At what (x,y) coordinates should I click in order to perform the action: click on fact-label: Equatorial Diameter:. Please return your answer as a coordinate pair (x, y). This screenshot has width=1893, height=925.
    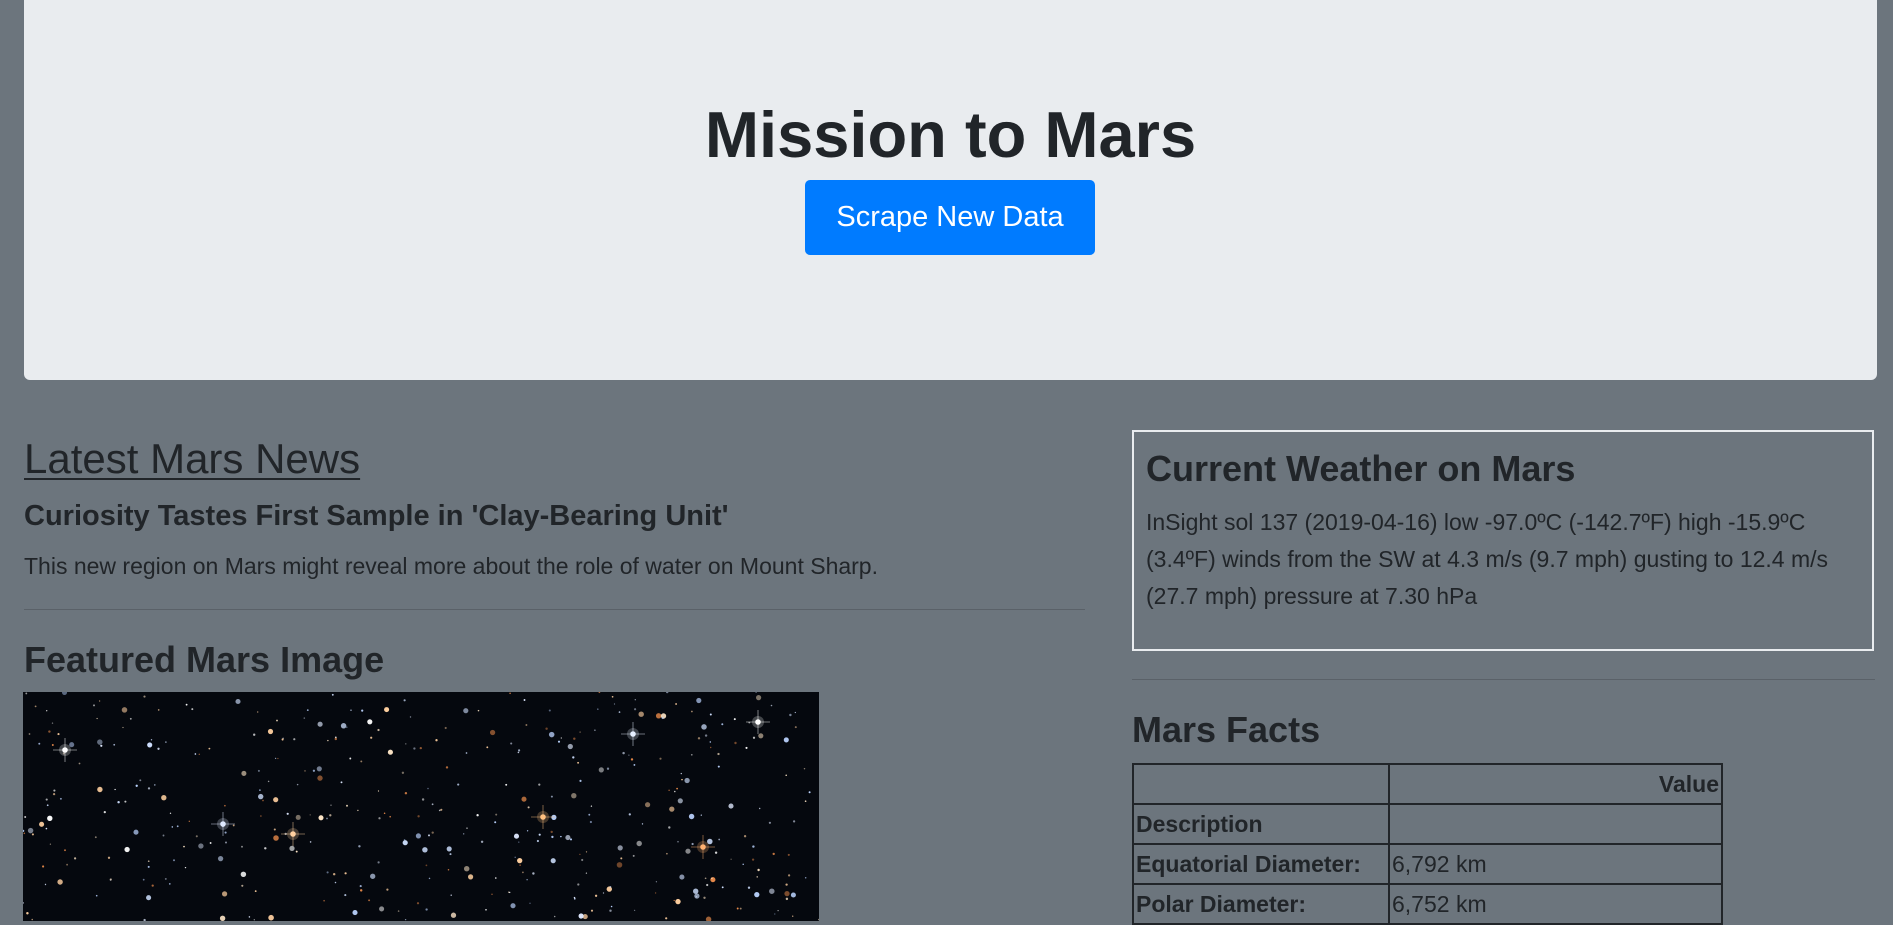
    Looking at the image, I should click on (1261, 864).